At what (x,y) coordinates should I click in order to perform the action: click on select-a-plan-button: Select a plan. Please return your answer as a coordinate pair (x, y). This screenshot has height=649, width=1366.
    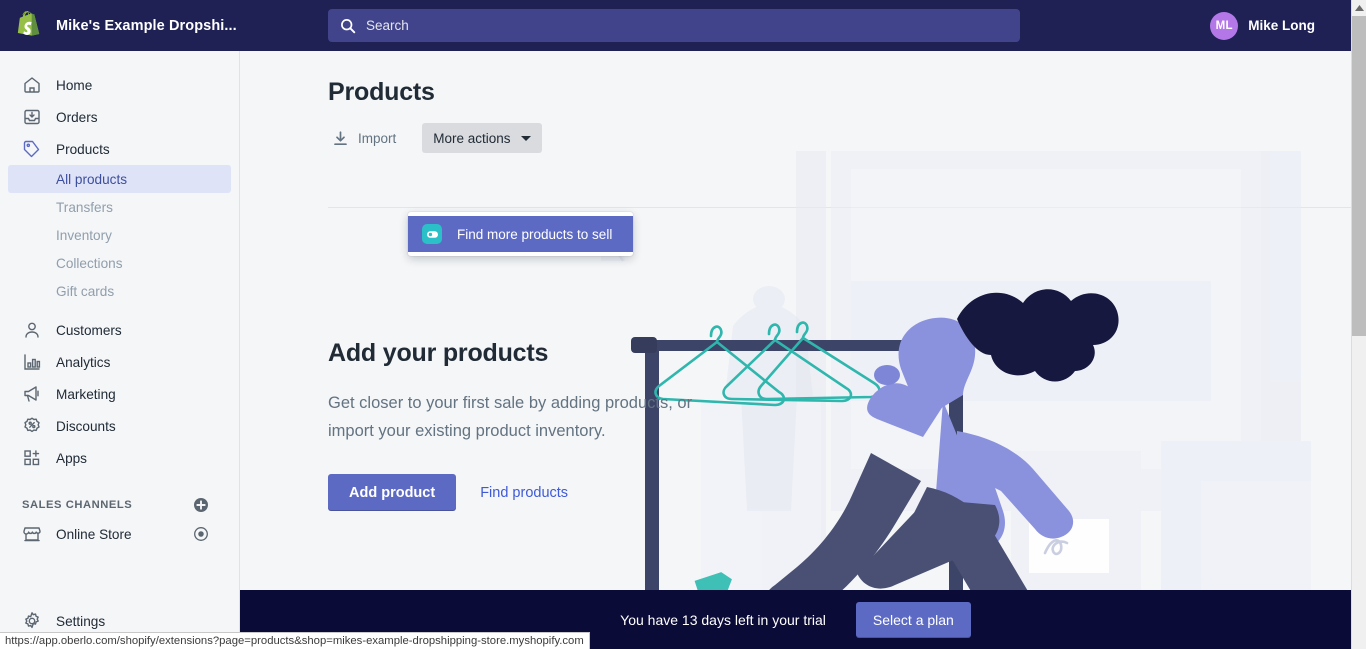
    Looking at the image, I should click on (913, 619).